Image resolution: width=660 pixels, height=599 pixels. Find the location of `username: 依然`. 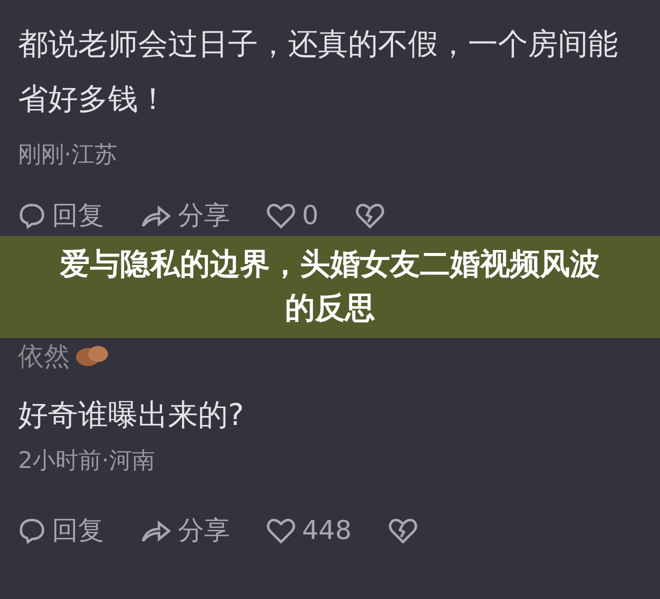

username: 依然 is located at coordinates (44, 356).